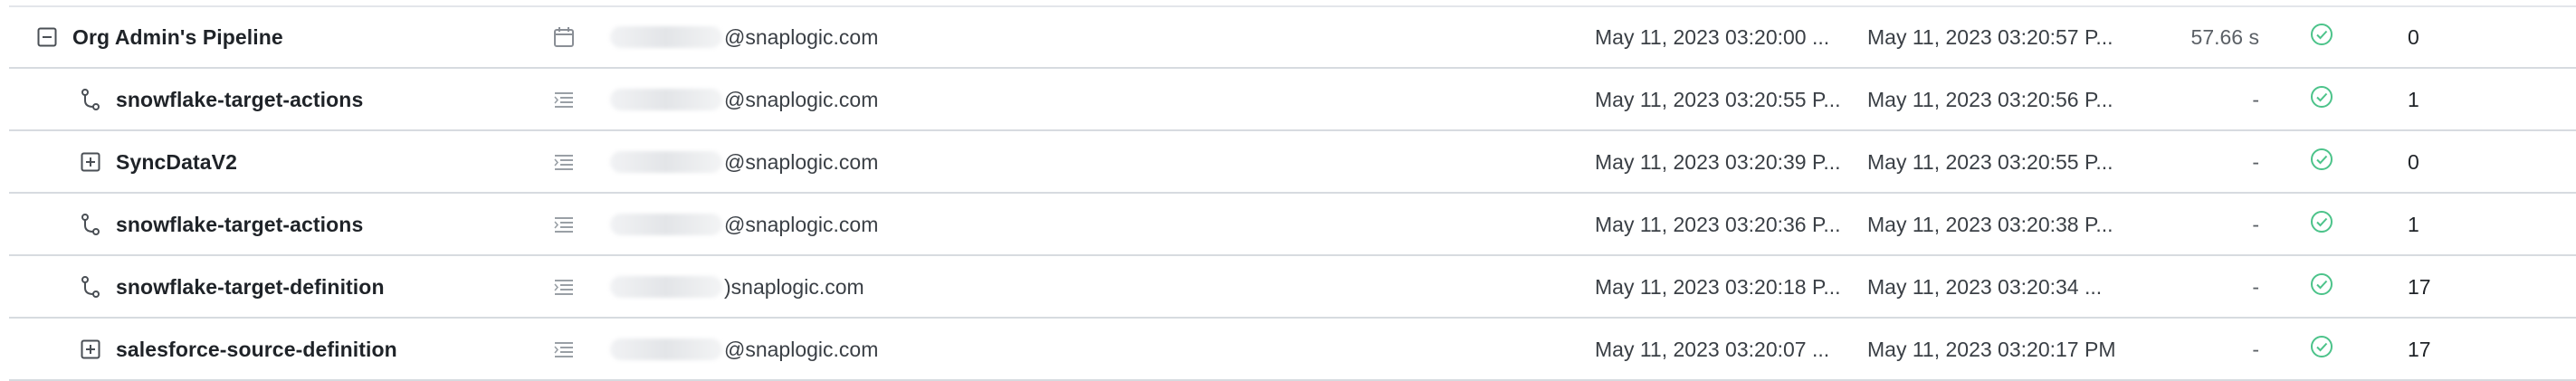 The width and height of the screenshot is (2576, 381). I want to click on pipeline-name: snowflake-target-definition, so click(250, 287).